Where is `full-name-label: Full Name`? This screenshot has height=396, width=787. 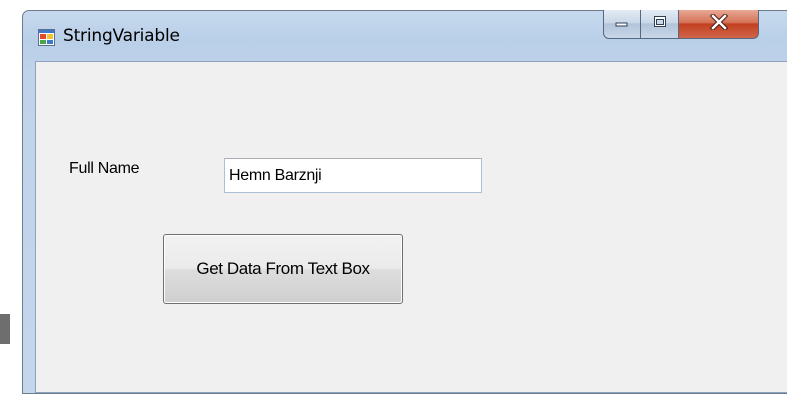 full-name-label: Full Name is located at coordinates (104, 168).